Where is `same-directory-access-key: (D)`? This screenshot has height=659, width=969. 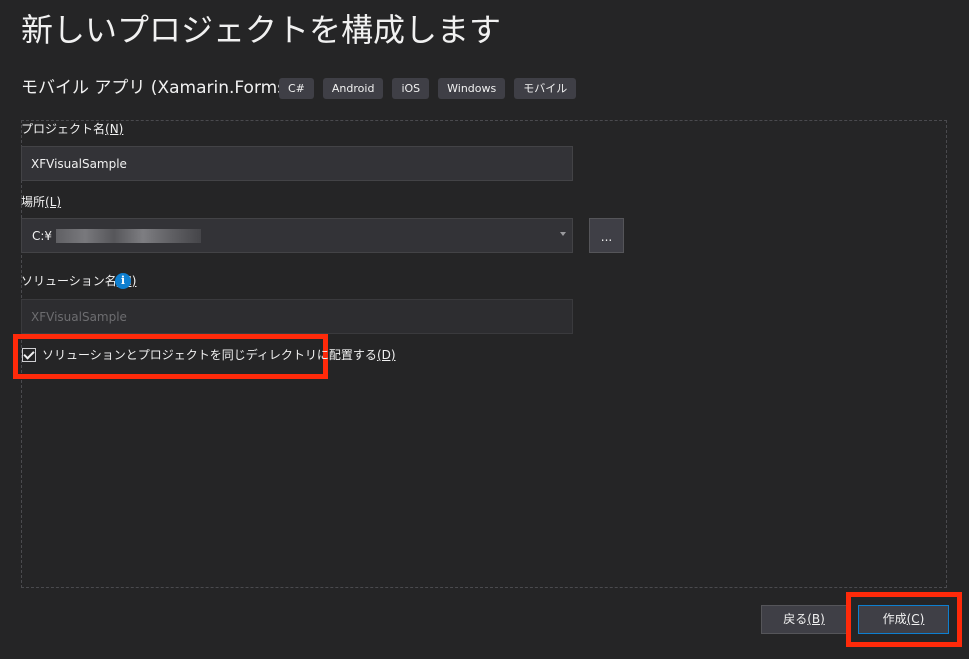 same-directory-access-key: (D) is located at coordinates (386, 355).